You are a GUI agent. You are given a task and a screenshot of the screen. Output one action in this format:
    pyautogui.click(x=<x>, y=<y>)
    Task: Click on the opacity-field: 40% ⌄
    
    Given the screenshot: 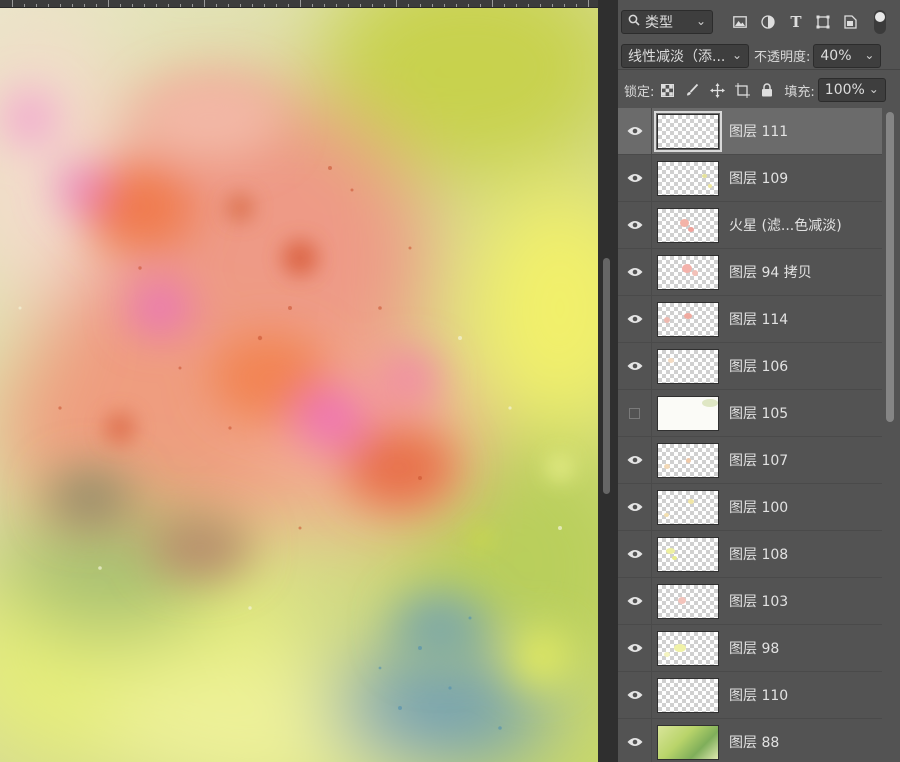 What is the action you would take?
    pyautogui.click(x=847, y=55)
    